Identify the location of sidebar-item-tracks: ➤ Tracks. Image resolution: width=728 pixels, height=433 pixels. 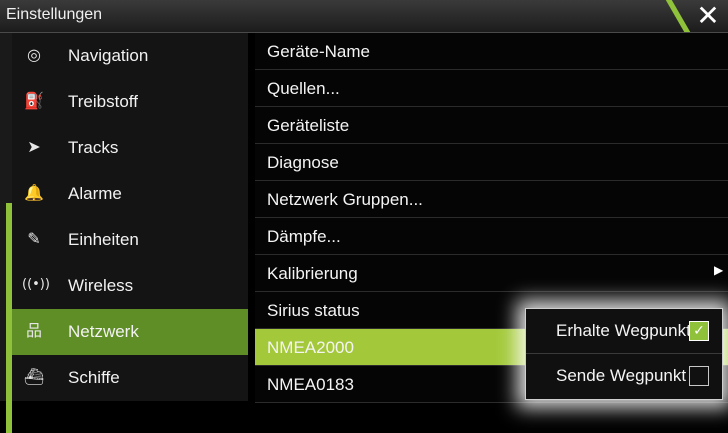
(130, 148).